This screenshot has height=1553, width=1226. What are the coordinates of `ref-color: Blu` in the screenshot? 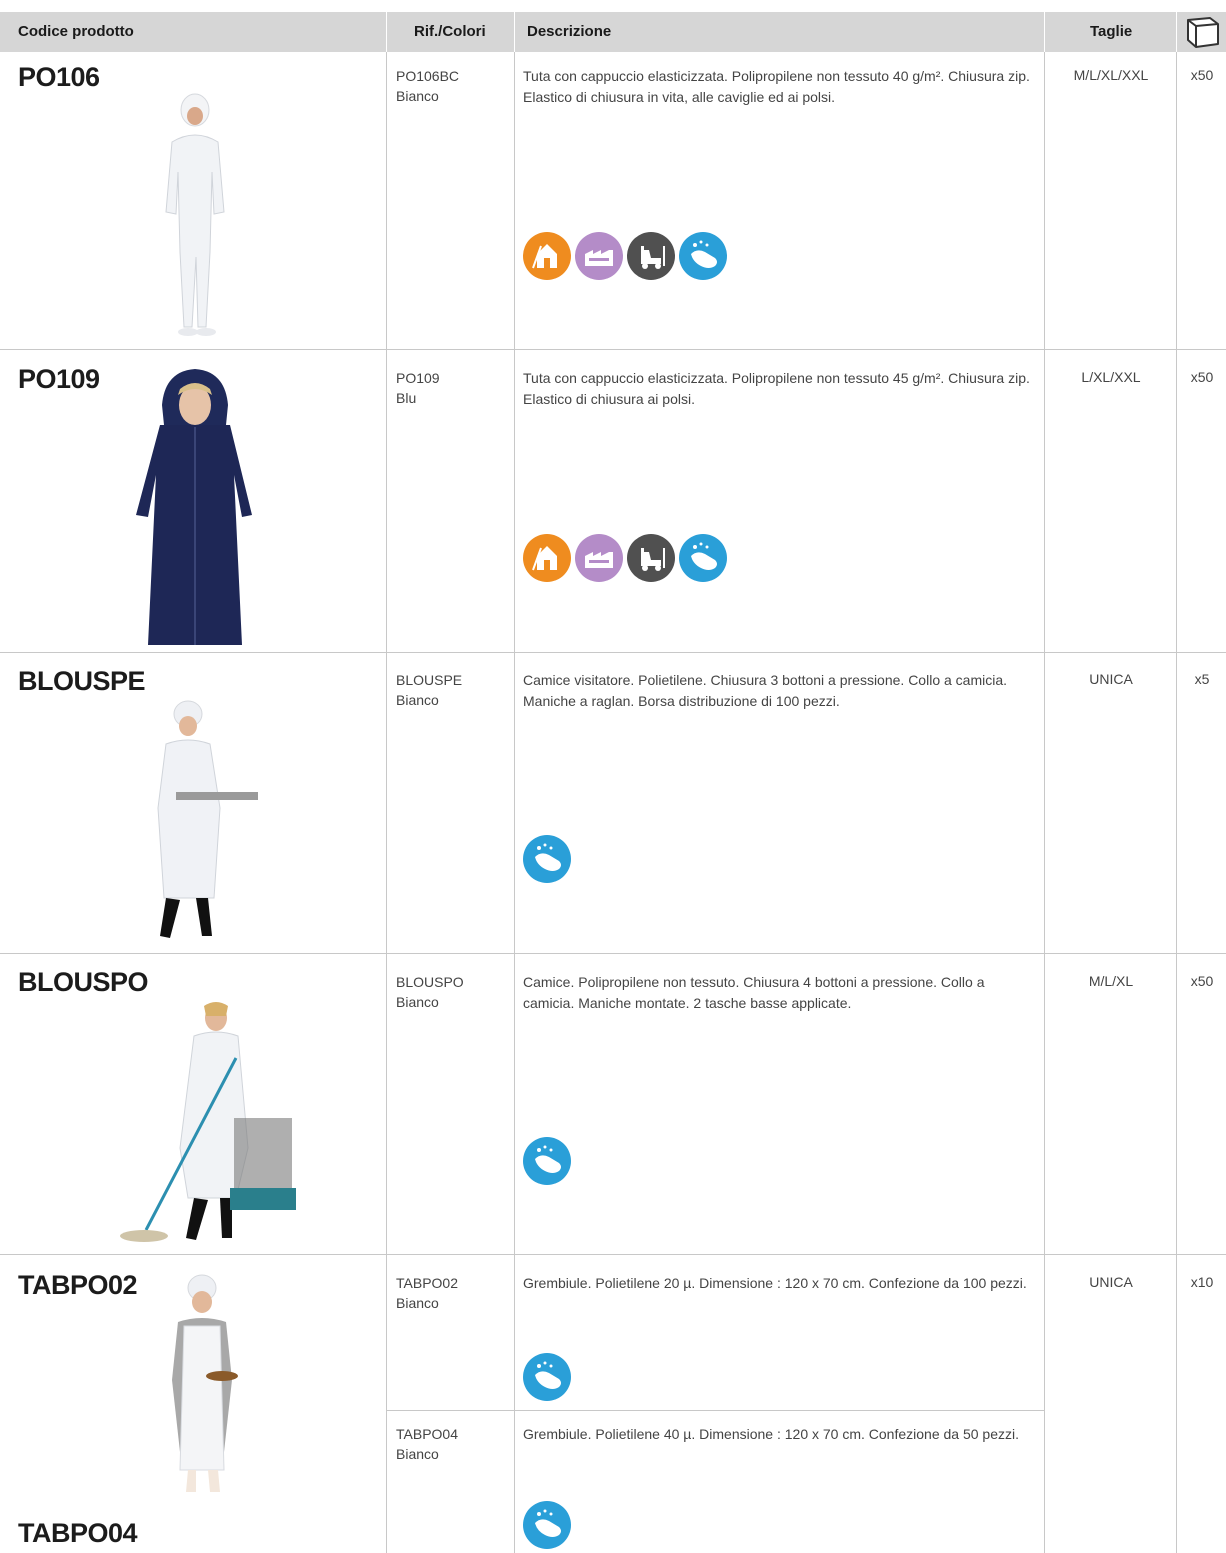 It's located at (406, 398).